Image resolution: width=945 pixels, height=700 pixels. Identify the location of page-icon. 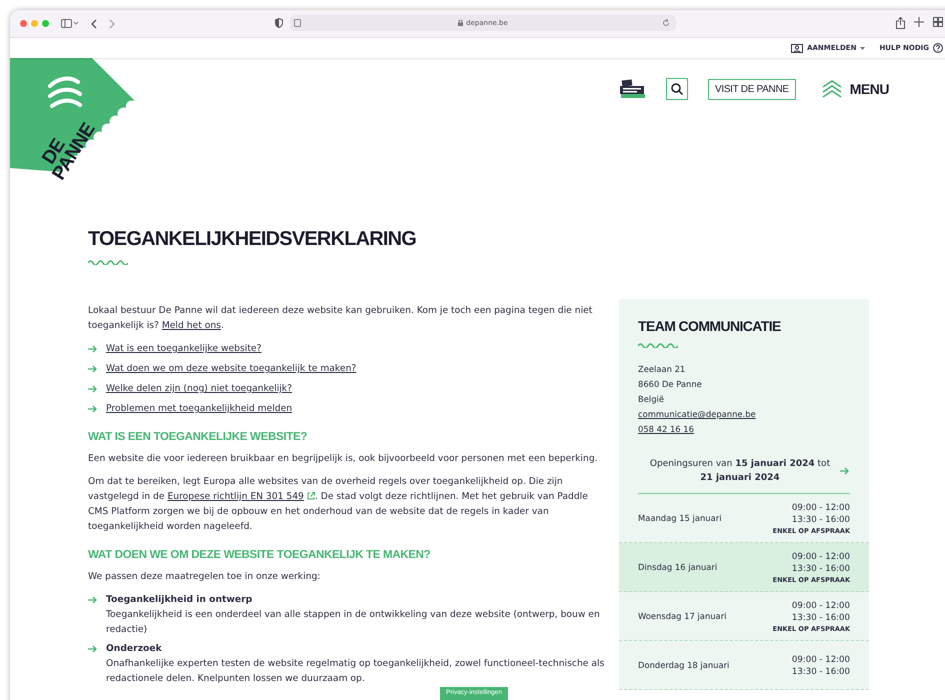
(297, 23).